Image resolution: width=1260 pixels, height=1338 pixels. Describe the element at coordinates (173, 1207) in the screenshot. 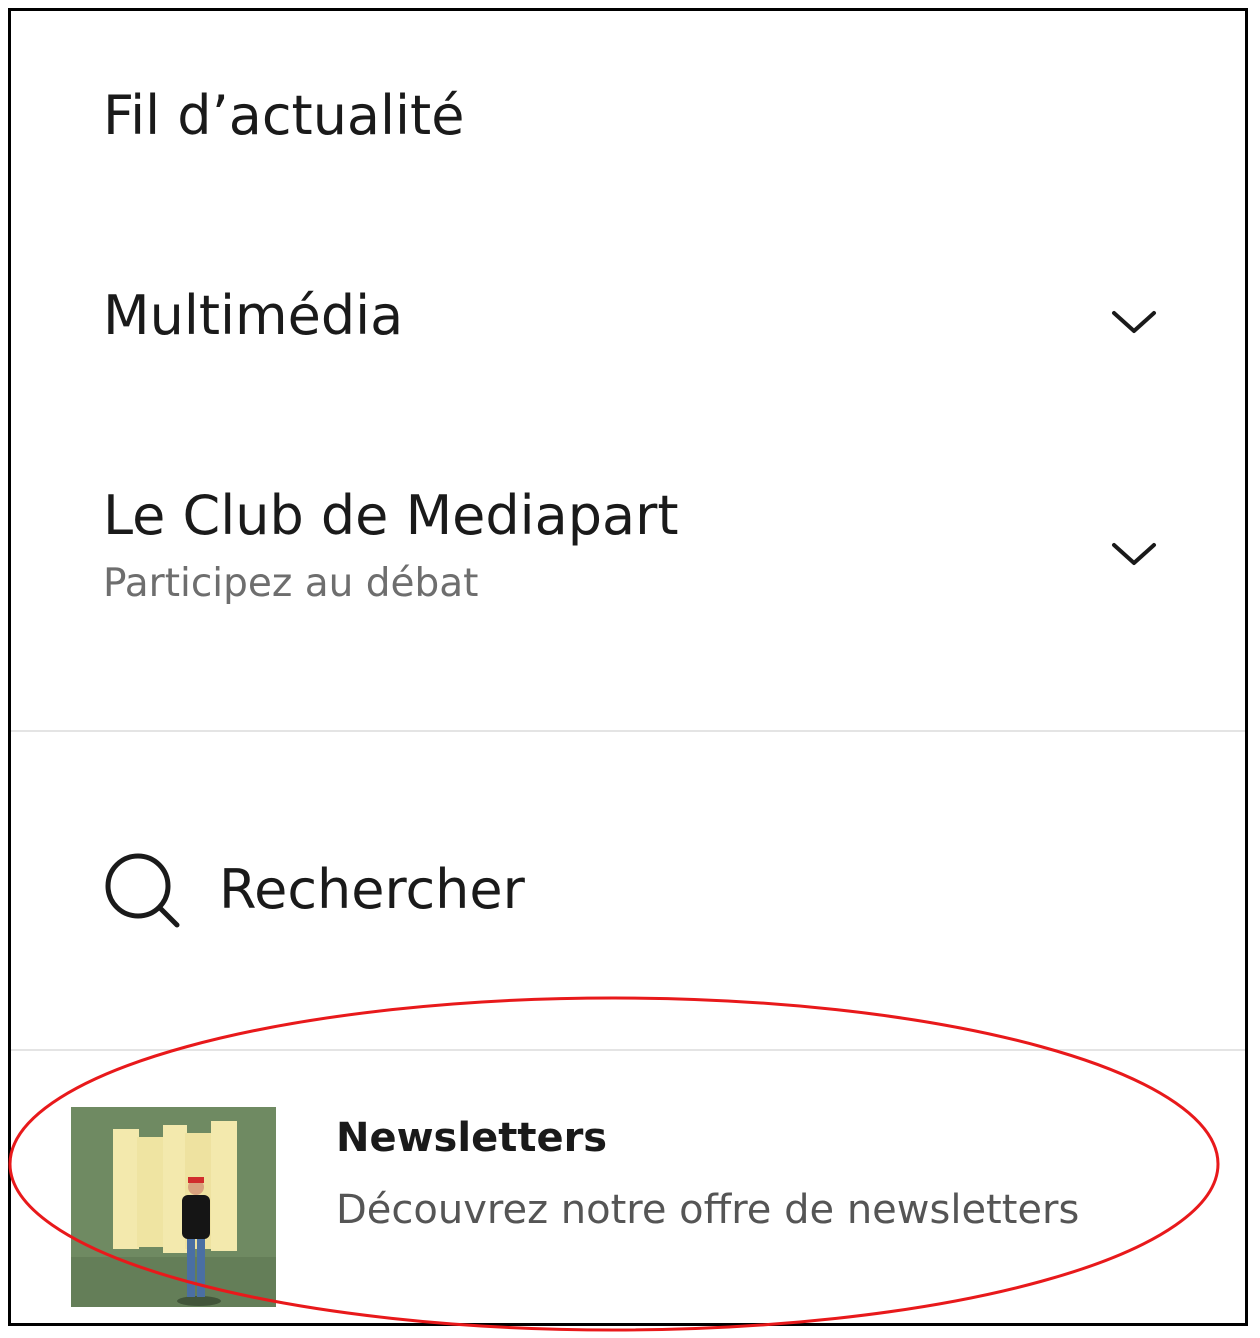

I see `newsletters-illustration` at that location.